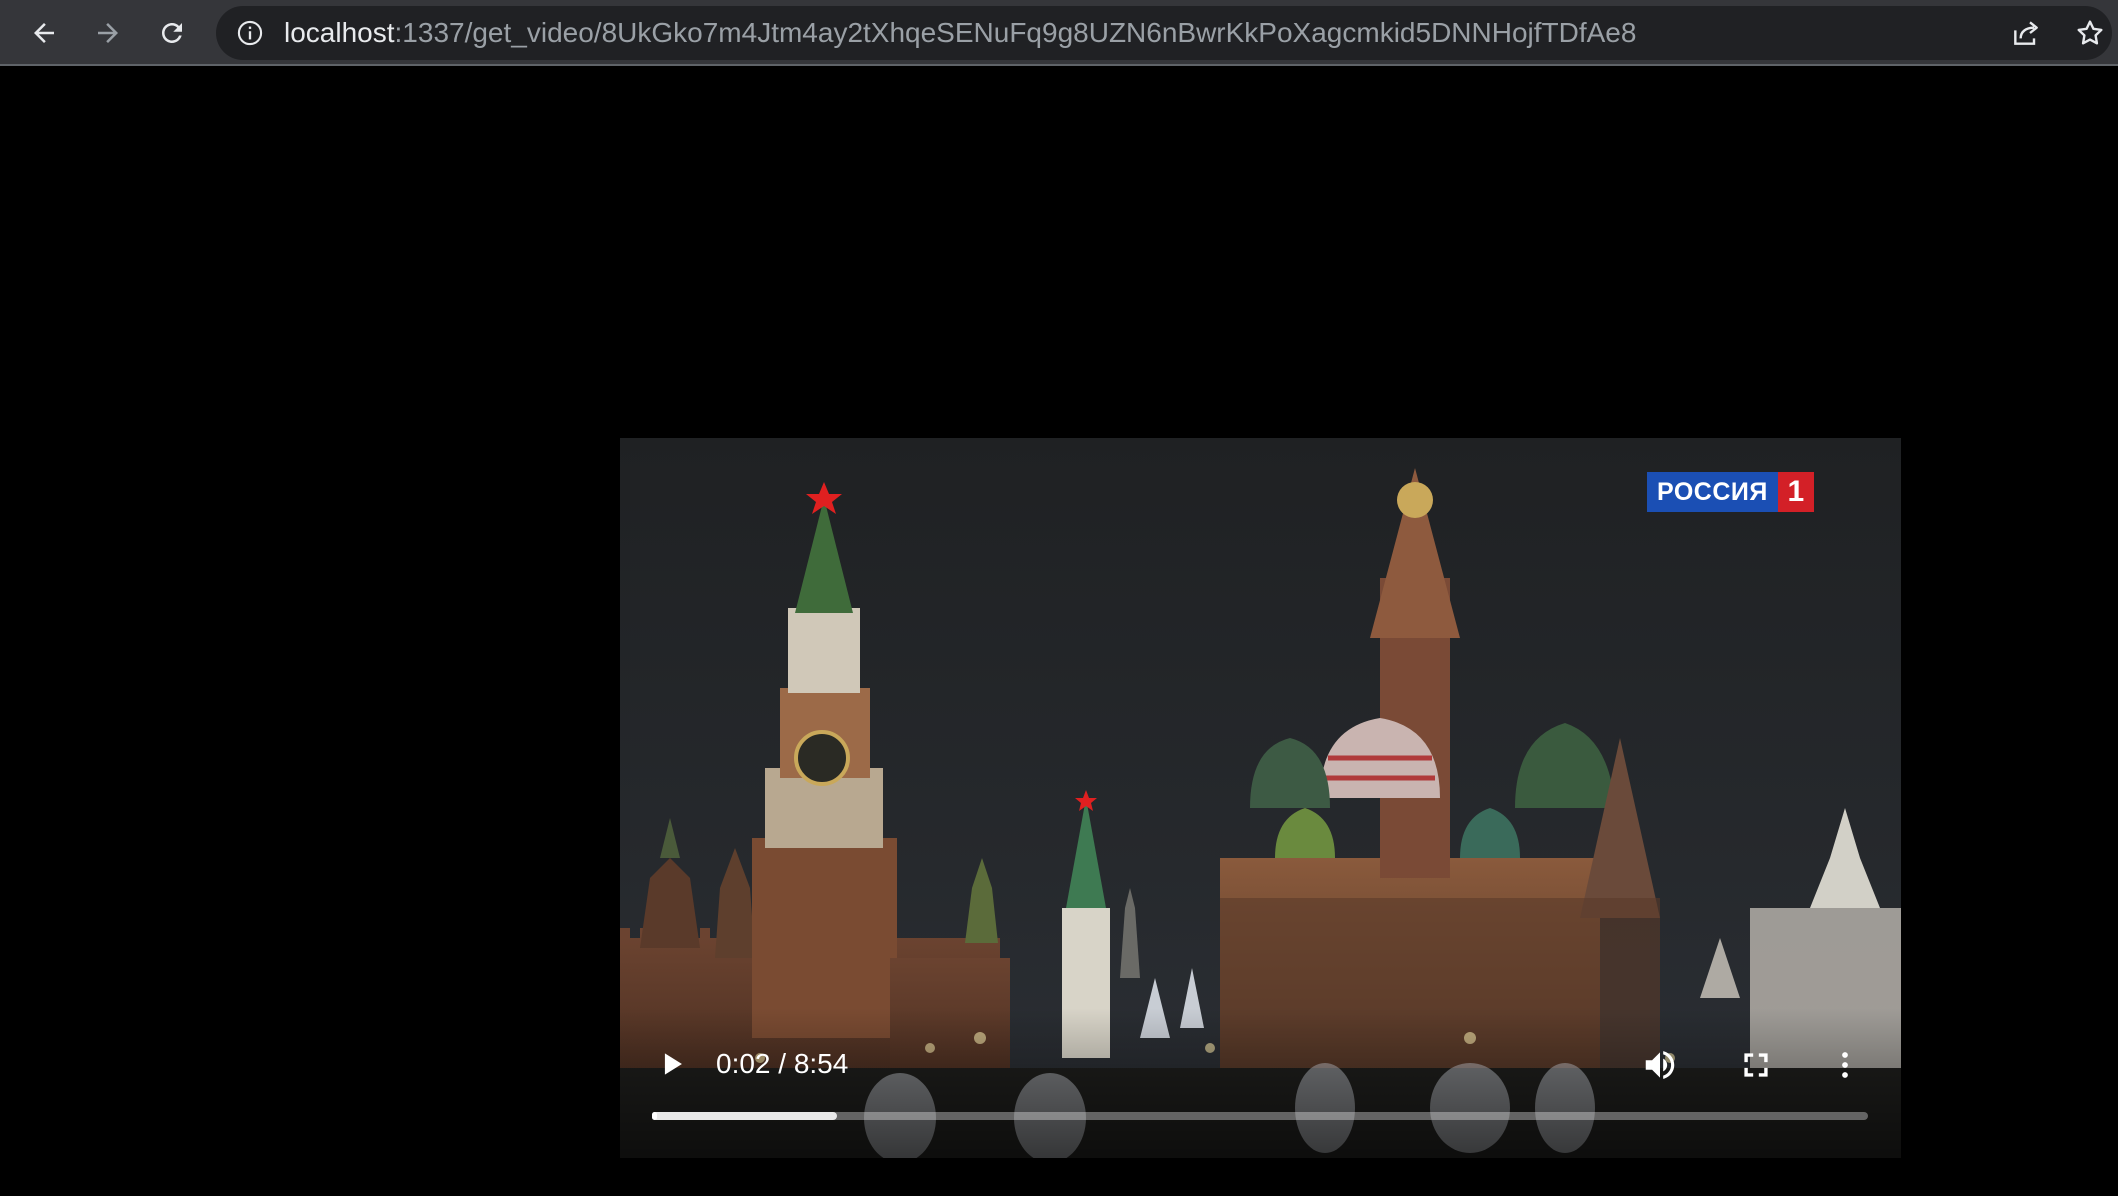 The width and height of the screenshot is (2118, 1196). I want to click on bookmark-button, so click(2090, 33).